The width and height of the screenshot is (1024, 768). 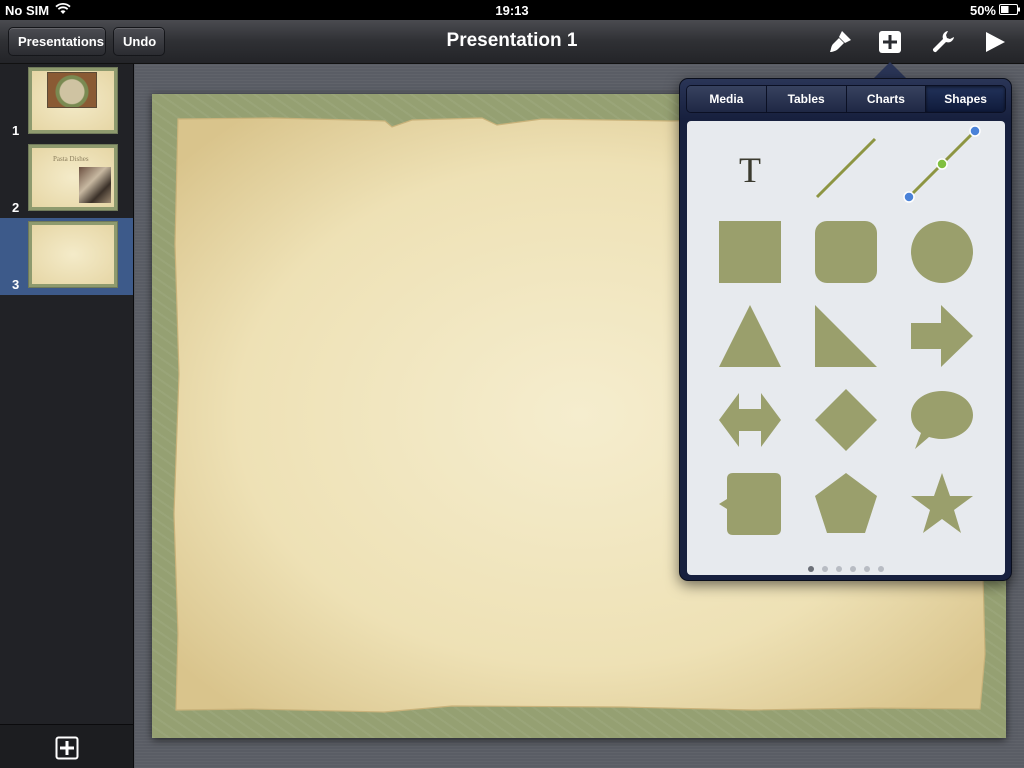 What do you see at coordinates (943, 42) in the screenshot?
I see `wrench-icon` at bounding box center [943, 42].